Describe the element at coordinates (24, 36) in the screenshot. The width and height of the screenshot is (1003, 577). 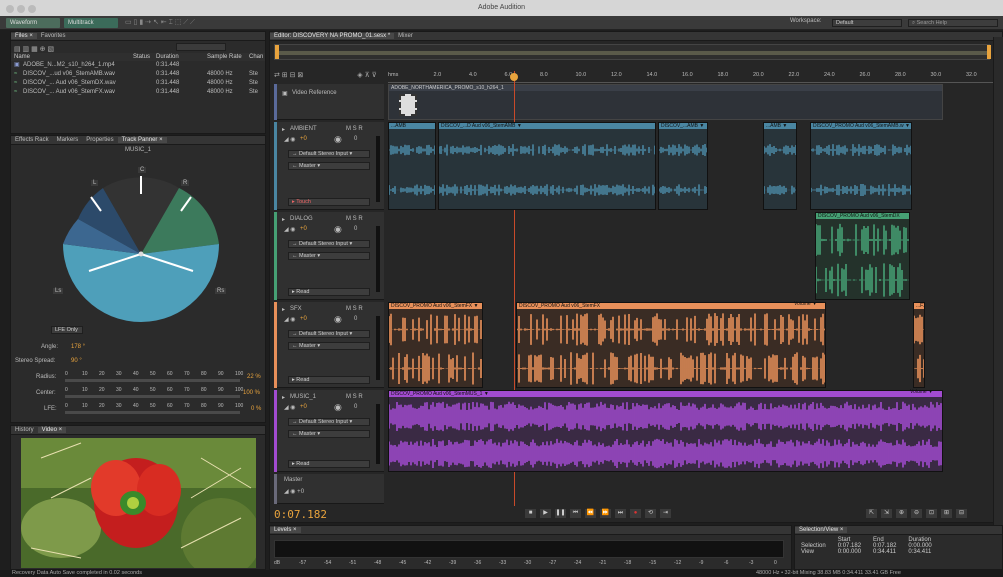
I see `tab-files: Files ×` at that location.